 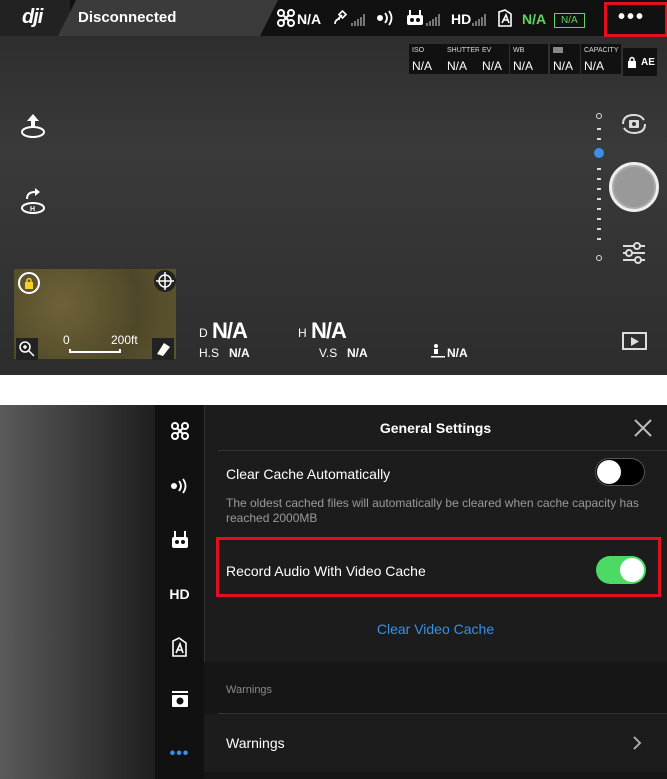 What do you see at coordinates (632, 62) in the screenshot?
I see `lock-icon` at bounding box center [632, 62].